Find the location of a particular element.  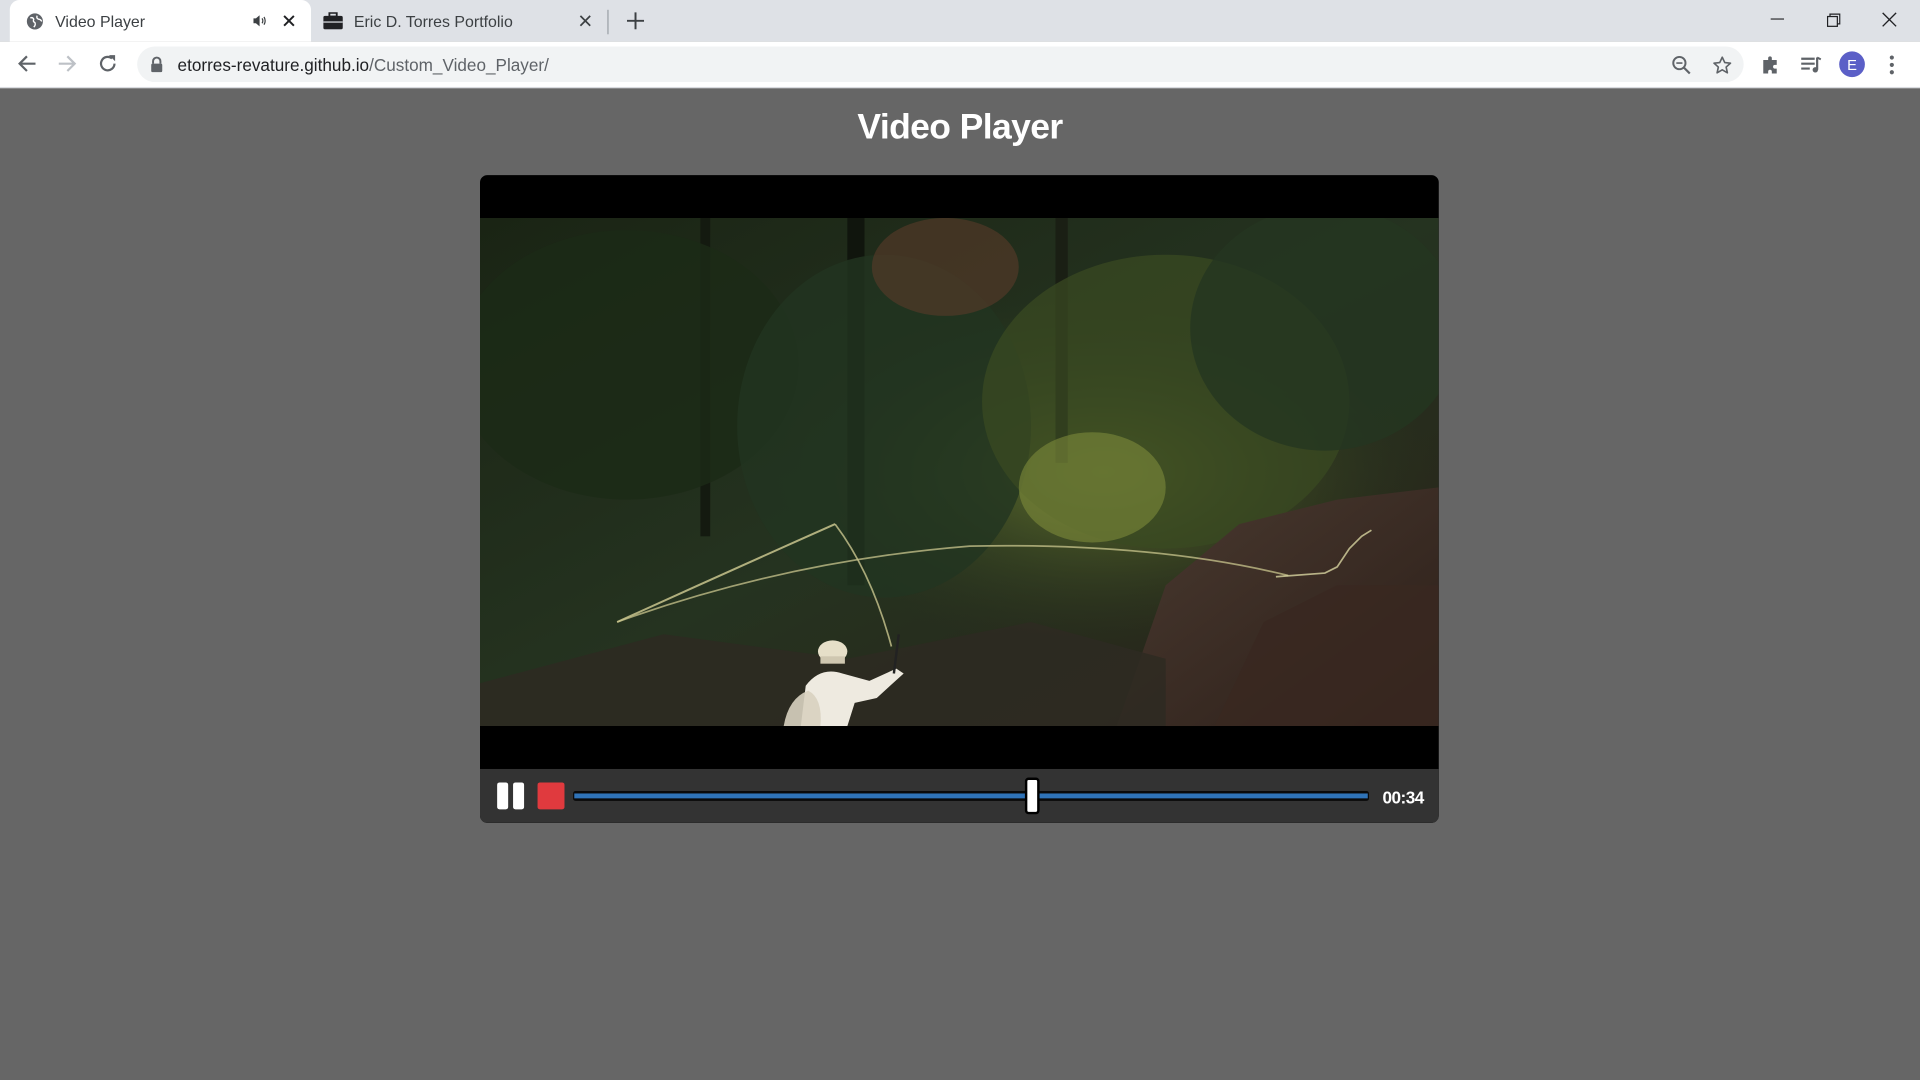

tab-video-player: Video Player is located at coordinates (160, 21).